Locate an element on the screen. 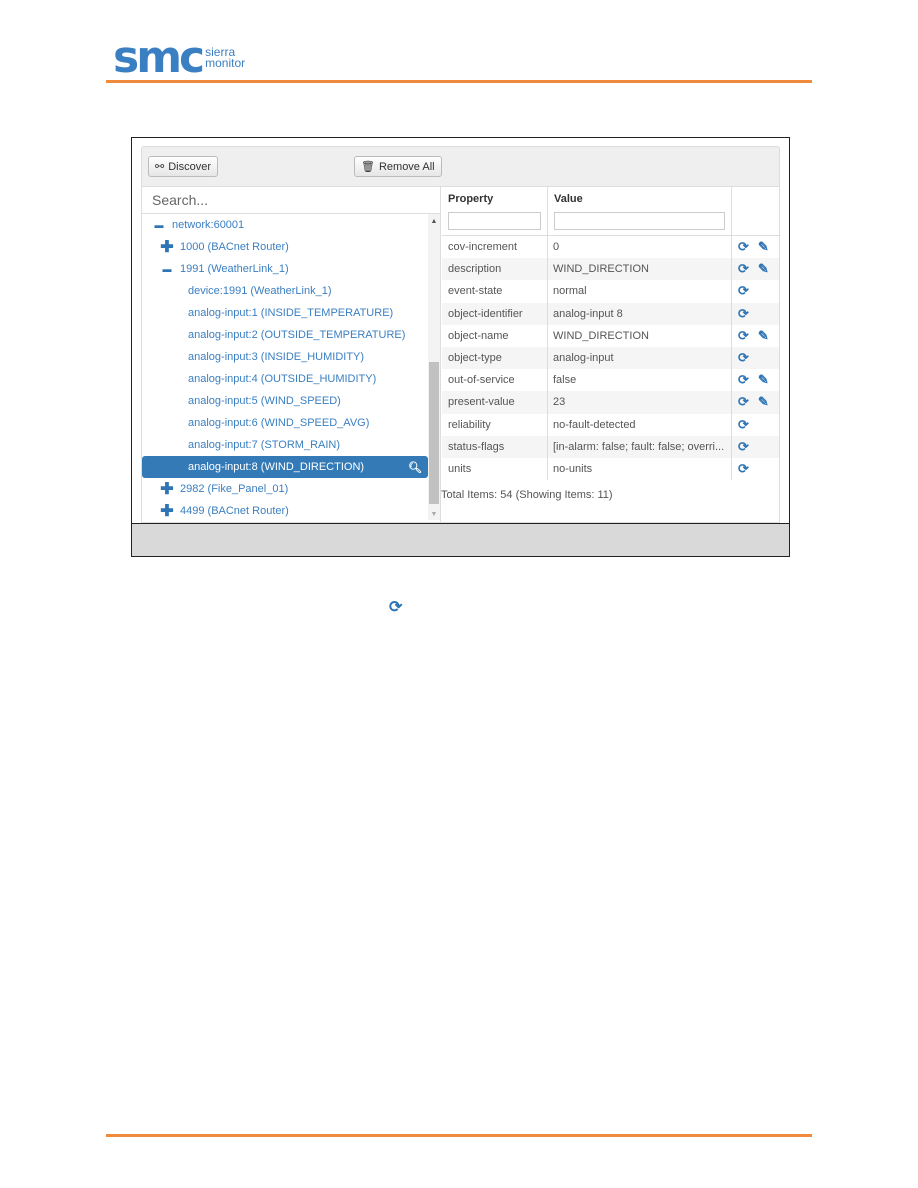 This screenshot has width=918, height=1188. table-row: description WIND_DIRECTION ⟳ ✎ is located at coordinates (610, 269).